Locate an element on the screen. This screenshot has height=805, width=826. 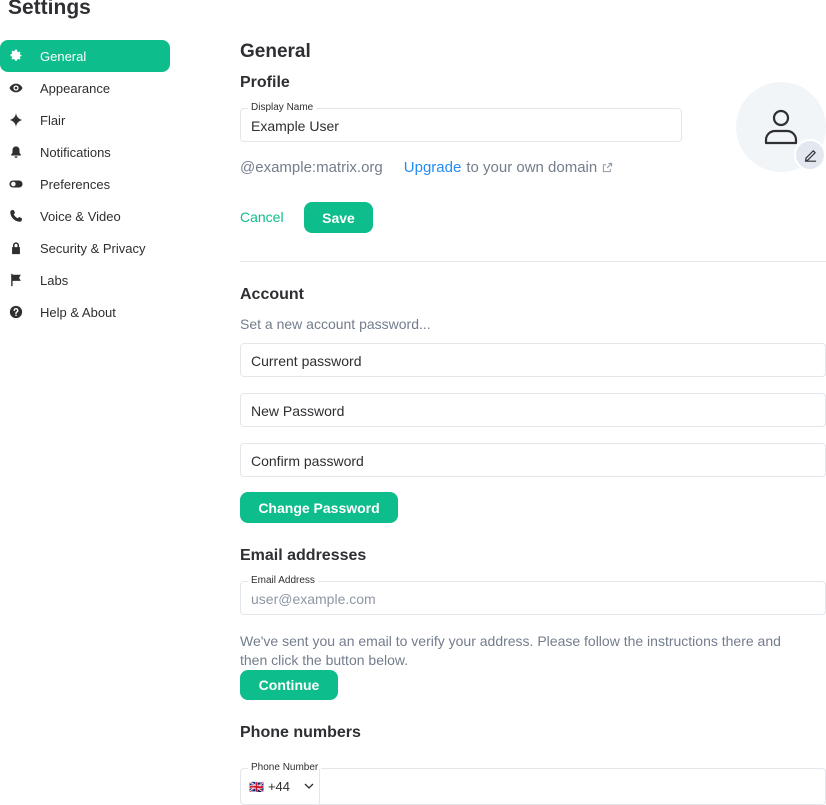
user-id: @example:matrix.org is located at coordinates (311, 167).